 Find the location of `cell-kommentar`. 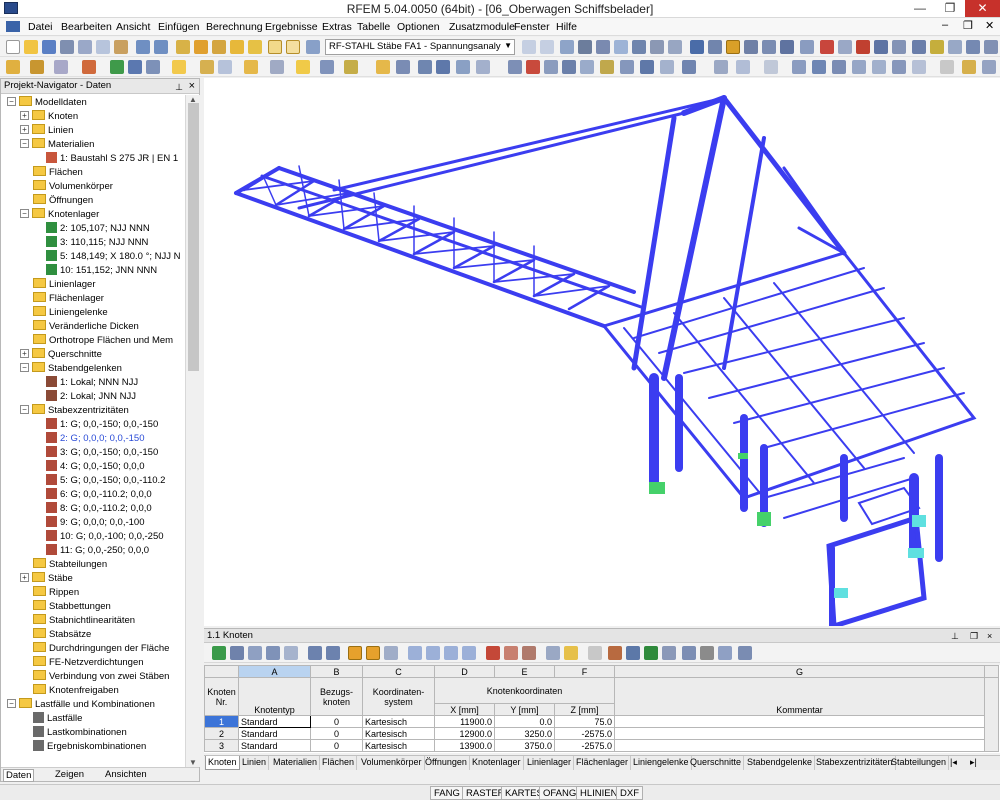

cell-kommentar is located at coordinates (799, 745).